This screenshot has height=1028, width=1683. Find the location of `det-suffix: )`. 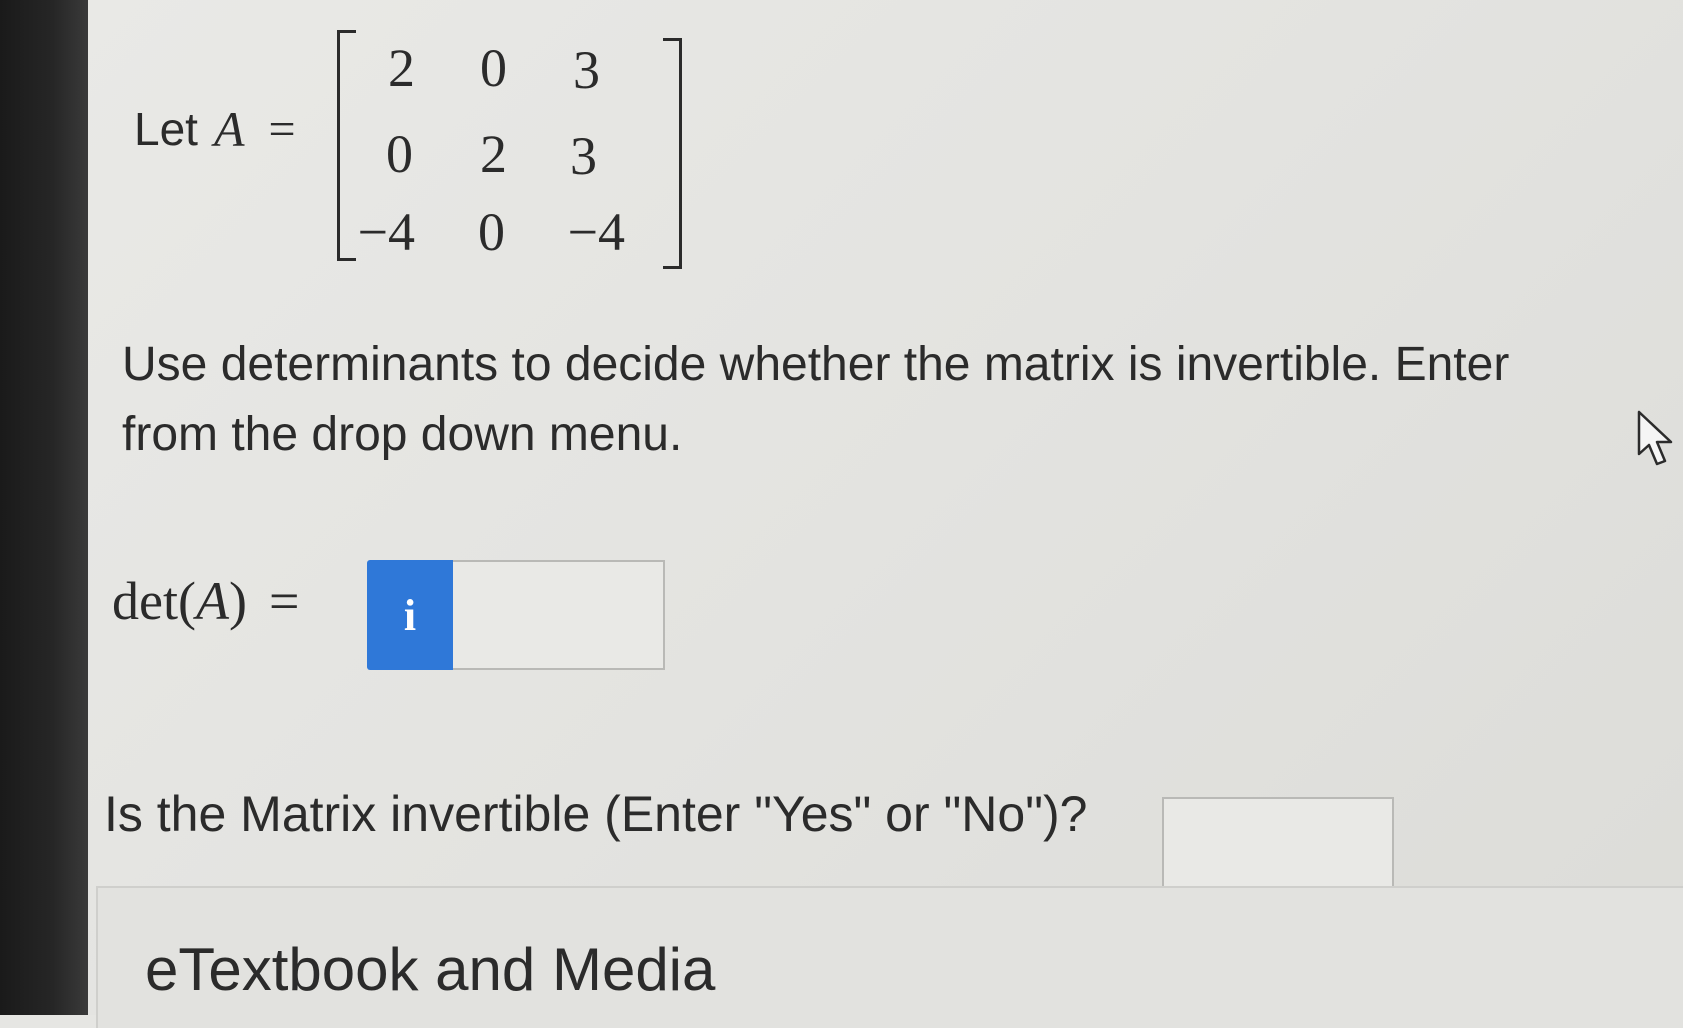

det-suffix: ) is located at coordinates (237, 601).